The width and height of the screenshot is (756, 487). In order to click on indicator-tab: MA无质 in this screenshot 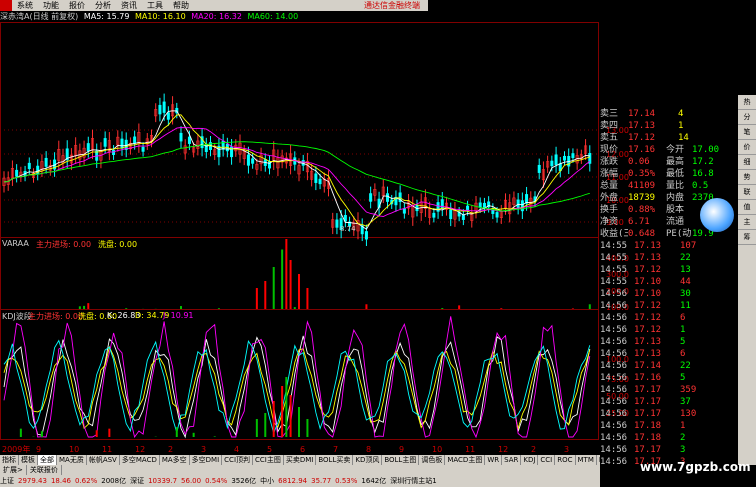, I will do `click(72, 460)`.